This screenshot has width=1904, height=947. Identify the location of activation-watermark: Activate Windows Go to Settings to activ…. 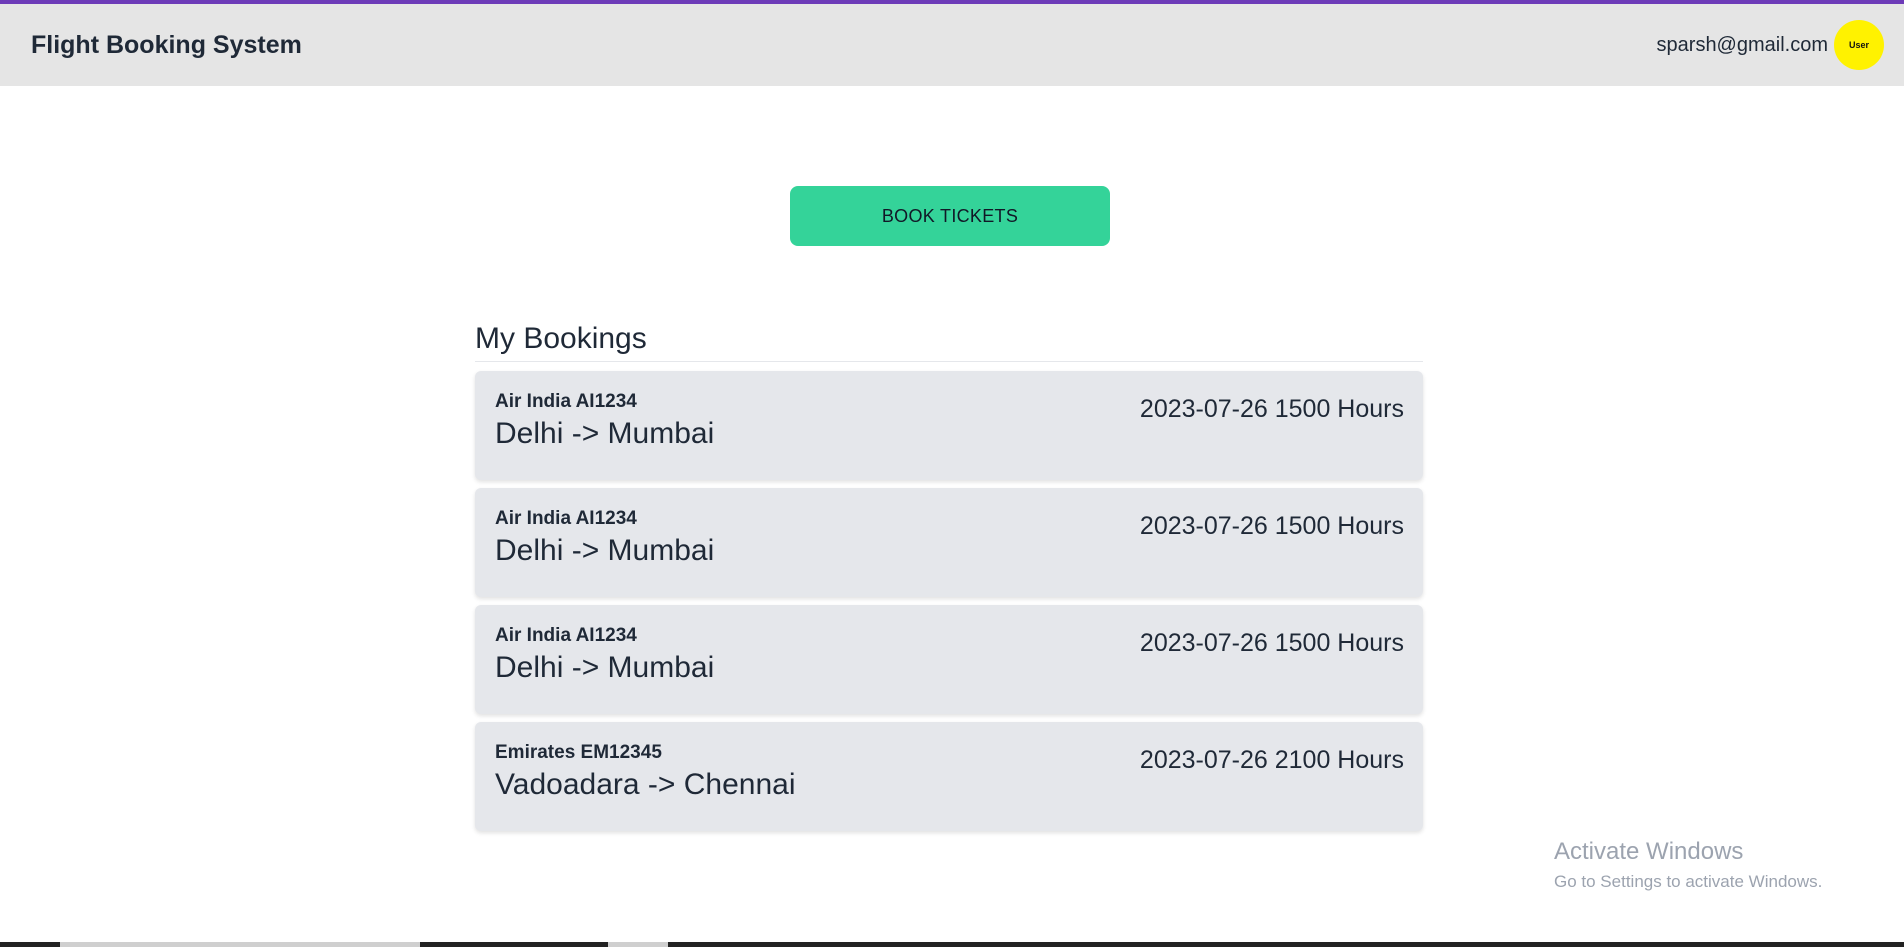
(1688, 865).